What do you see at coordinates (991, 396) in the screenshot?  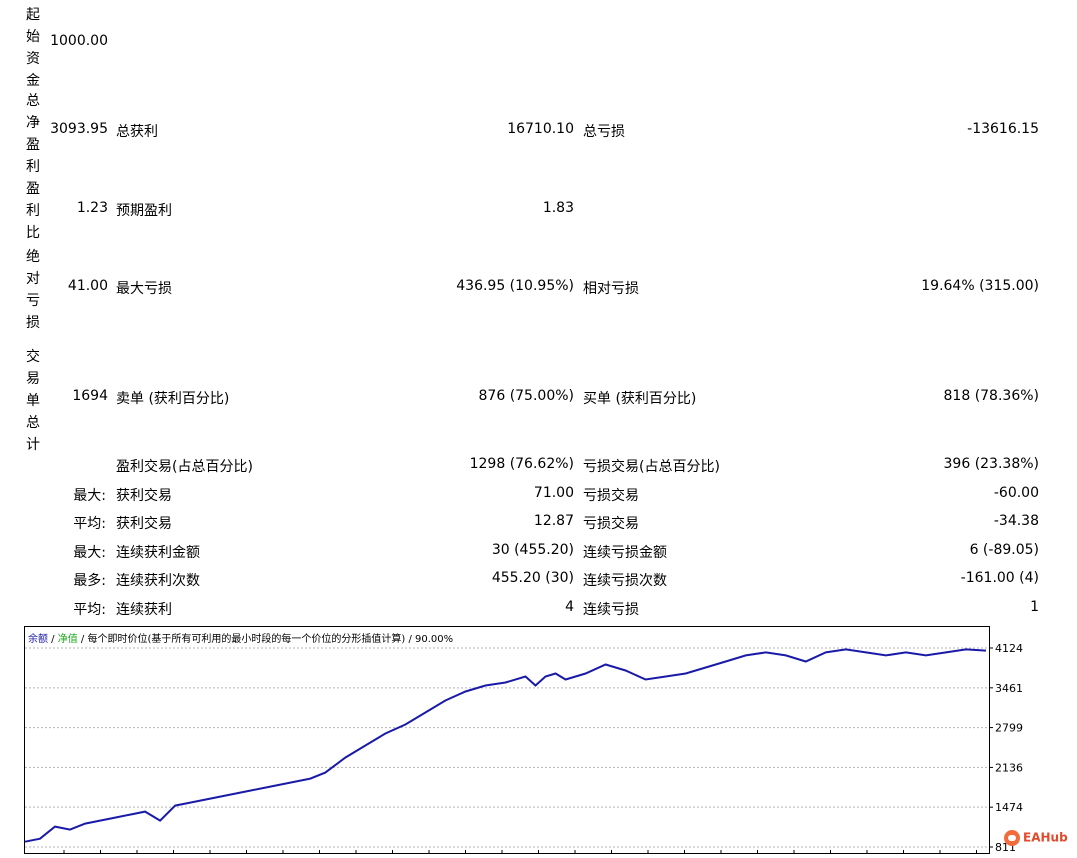 I see `row-long-positions-value: 818 (78.36%)` at bounding box center [991, 396].